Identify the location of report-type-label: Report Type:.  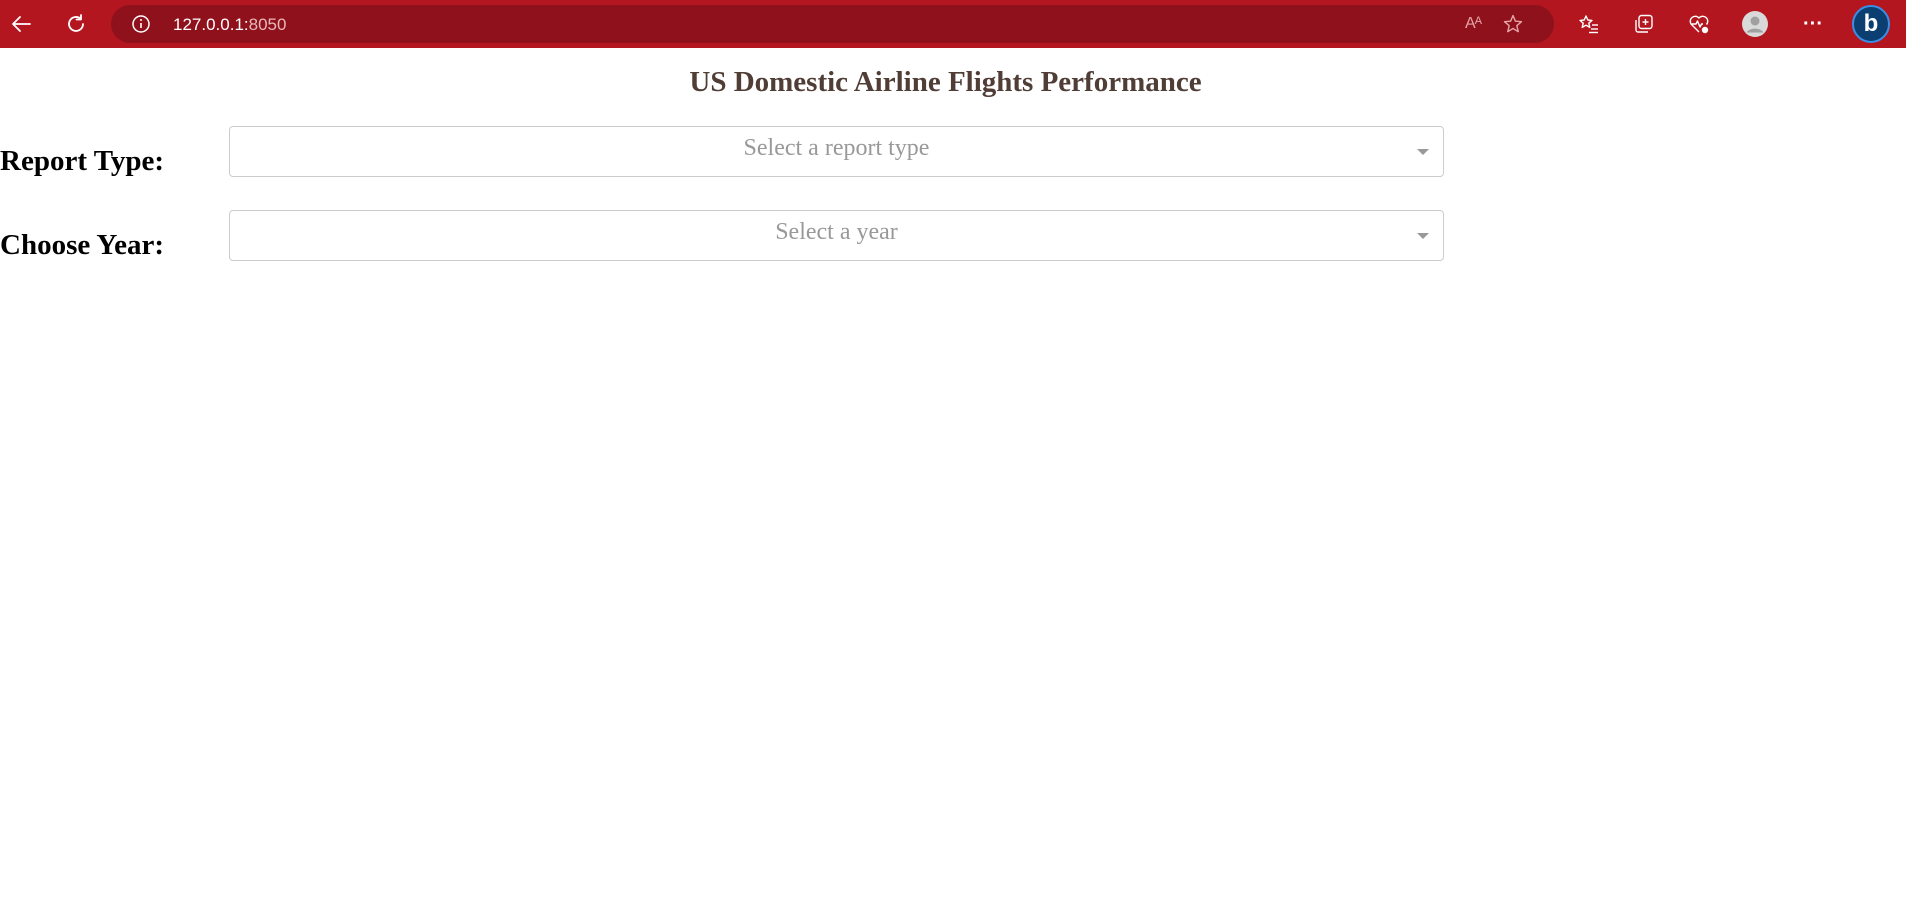
(82, 161).